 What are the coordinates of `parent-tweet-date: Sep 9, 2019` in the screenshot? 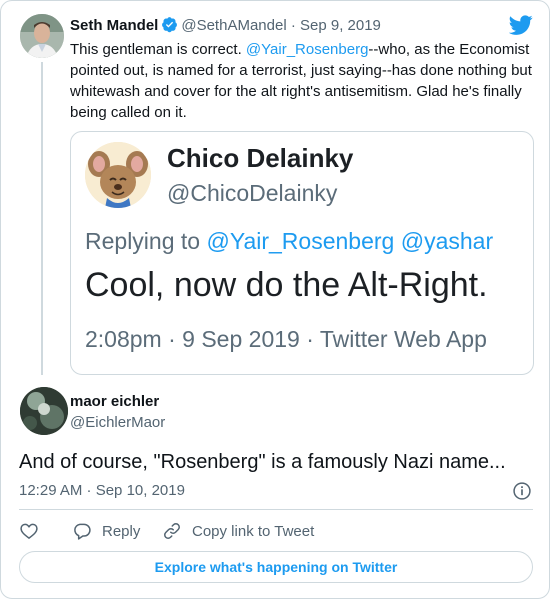 It's located at (340, 25).